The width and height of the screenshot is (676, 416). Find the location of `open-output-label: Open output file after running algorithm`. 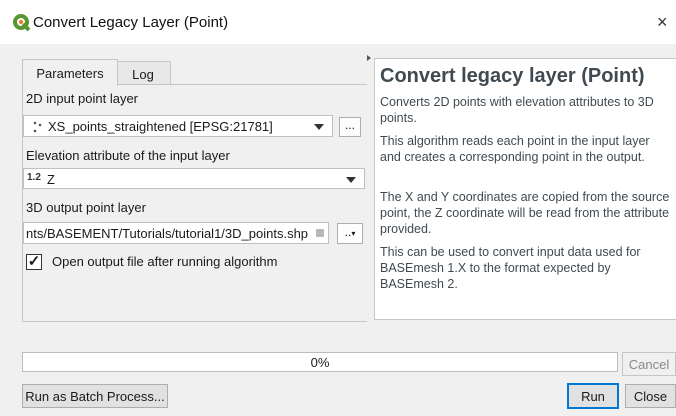

open-output-label: Open output file after running algorithm is located at coordinates (165, 261).